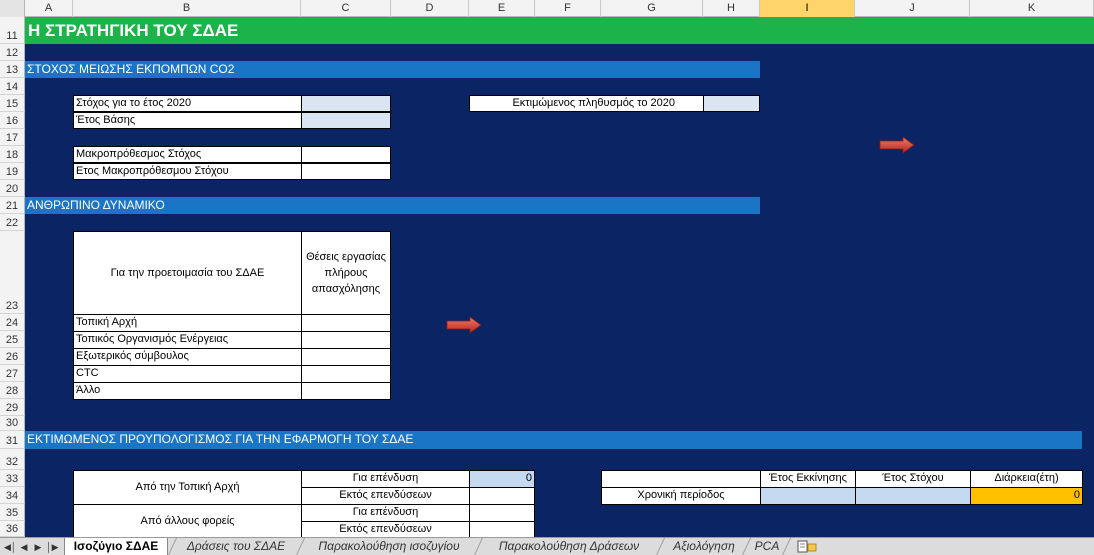 The image size is (1094, 555). What do you see at coordinates (12, 222) in the screenshot?
I see `row-header: 22` at bounding box center [12, 222].